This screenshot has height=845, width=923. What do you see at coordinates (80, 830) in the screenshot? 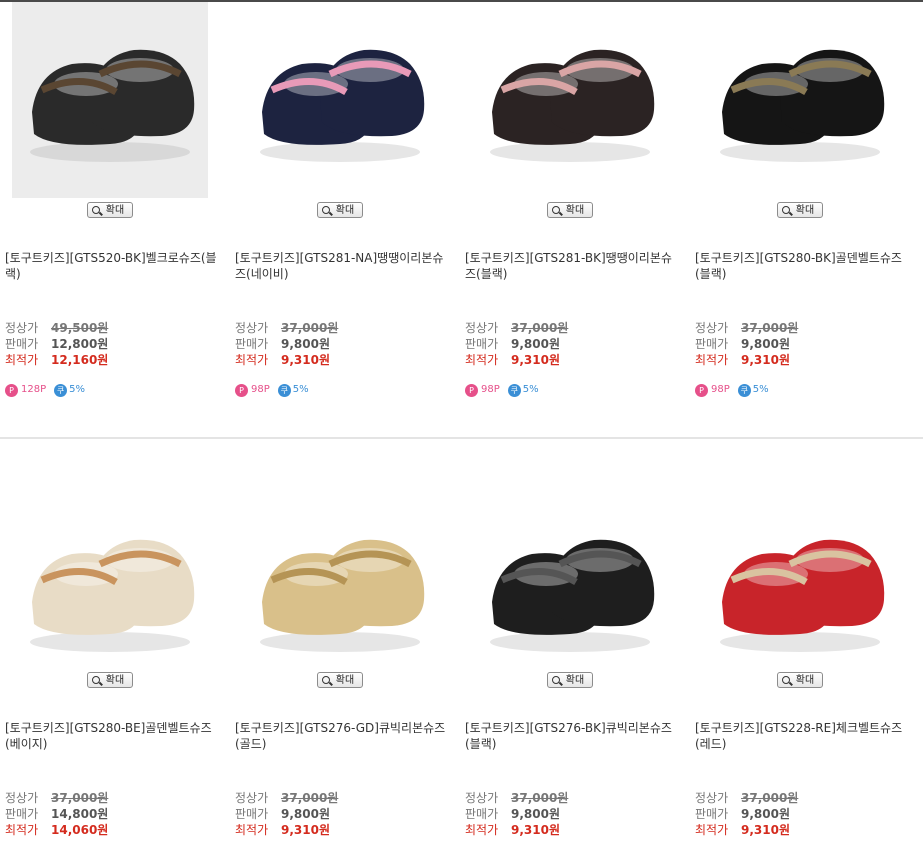
I see `lowest-price: 14,060원` at bounding box center [80, 830].